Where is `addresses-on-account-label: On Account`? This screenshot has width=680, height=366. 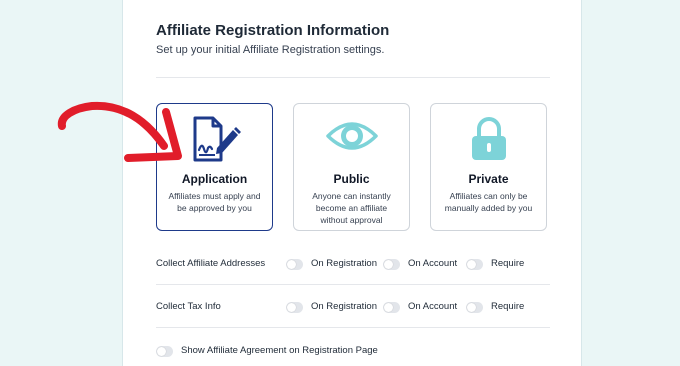 addresses-on-account-label: On Account is located at coordinates (433, 263).